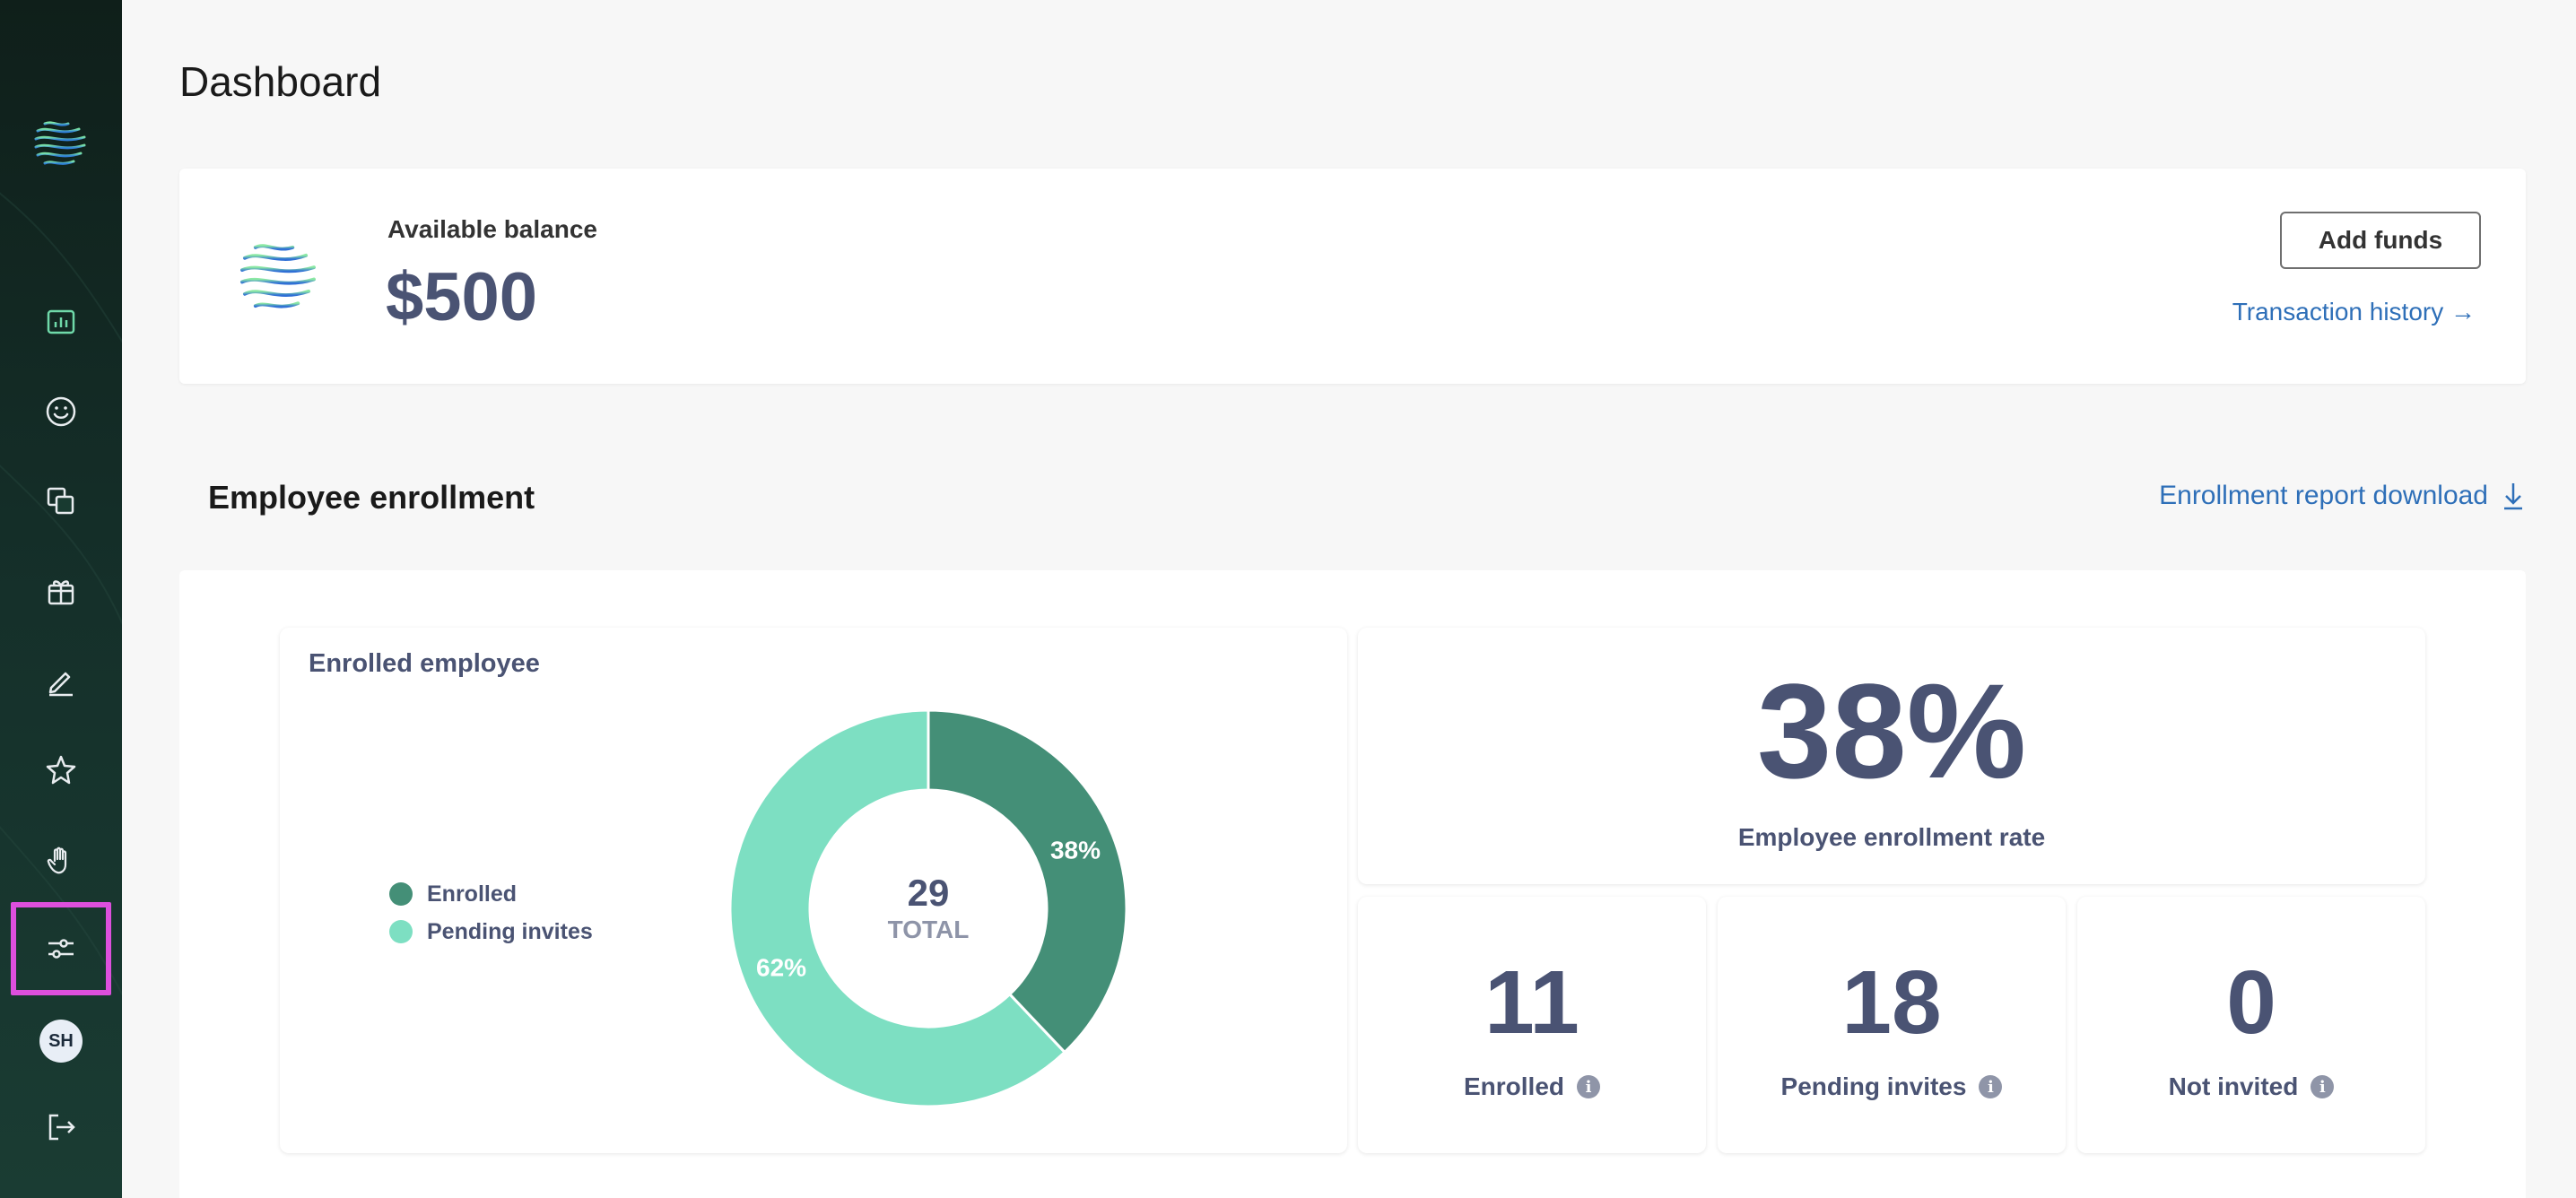 The image size is (2576, 1198). I want to click on legend-label-enrolled: Enrolled, so click(472, 894).